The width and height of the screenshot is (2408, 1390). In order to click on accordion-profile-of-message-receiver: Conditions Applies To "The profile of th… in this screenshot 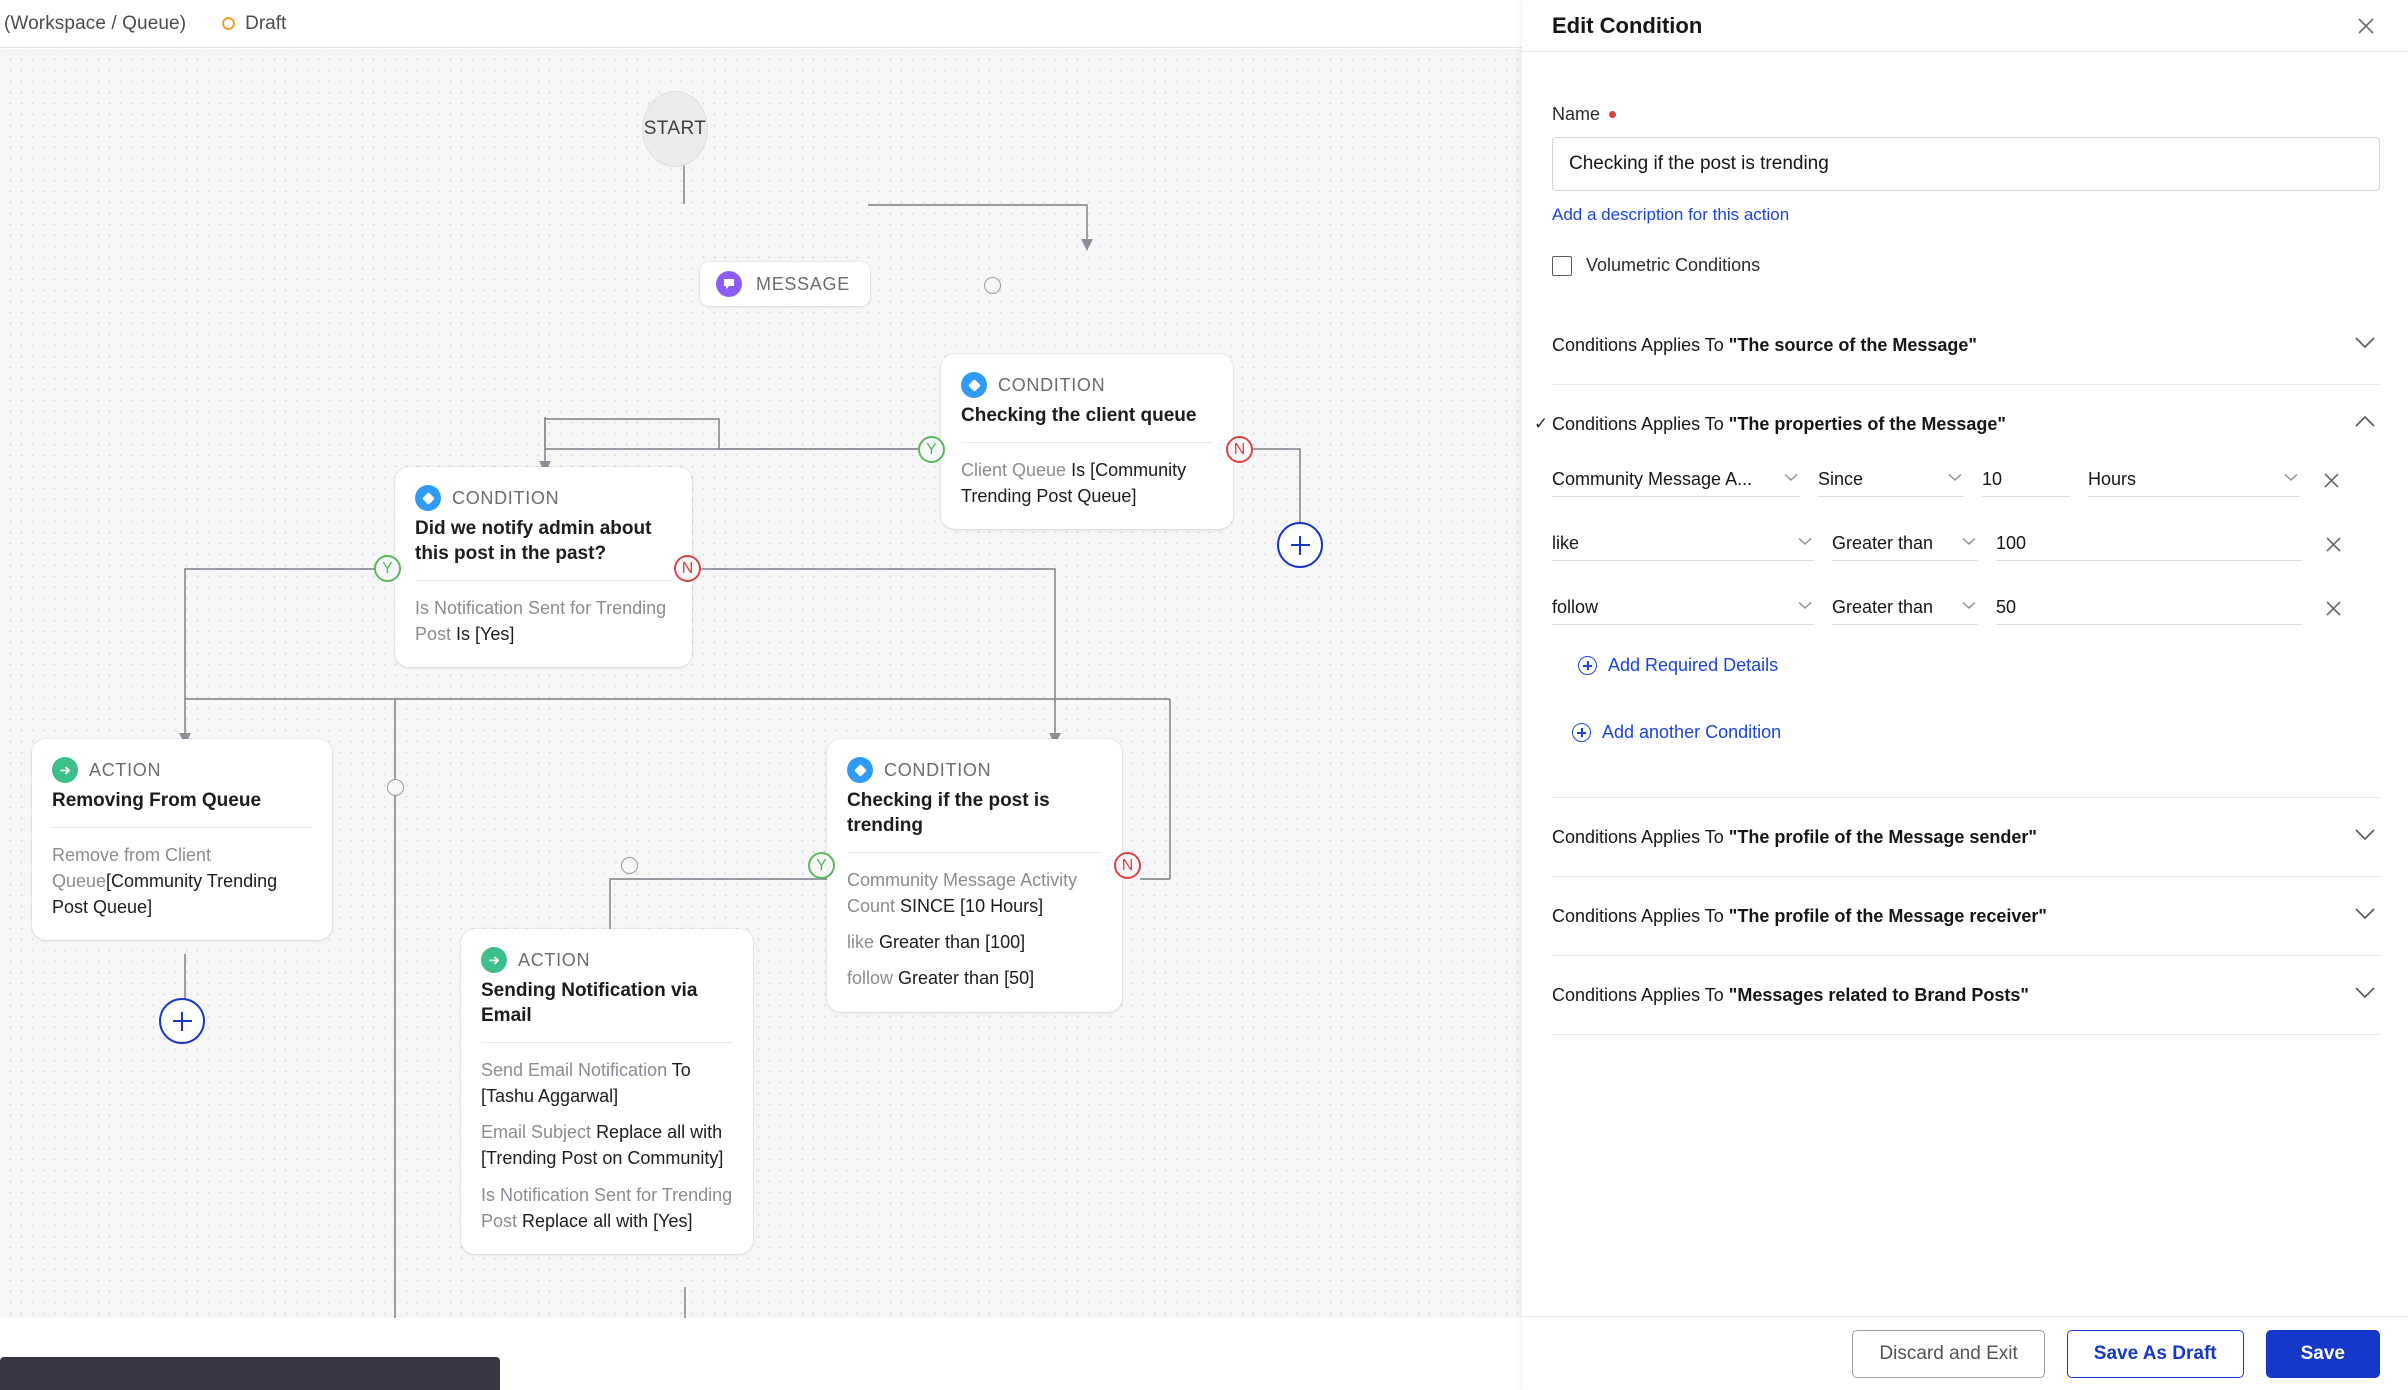, I will do `click(1966, 916)`.